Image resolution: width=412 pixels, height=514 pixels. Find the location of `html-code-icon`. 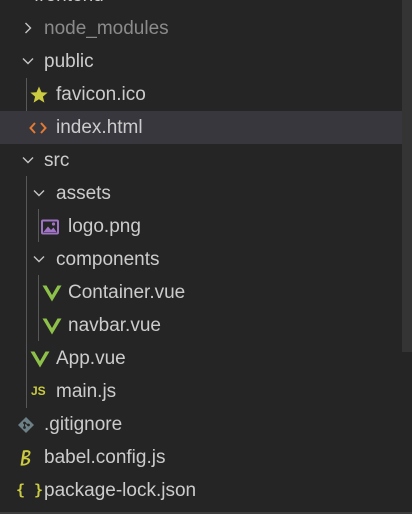

html-code-icon is located at coordinates (38, 128).